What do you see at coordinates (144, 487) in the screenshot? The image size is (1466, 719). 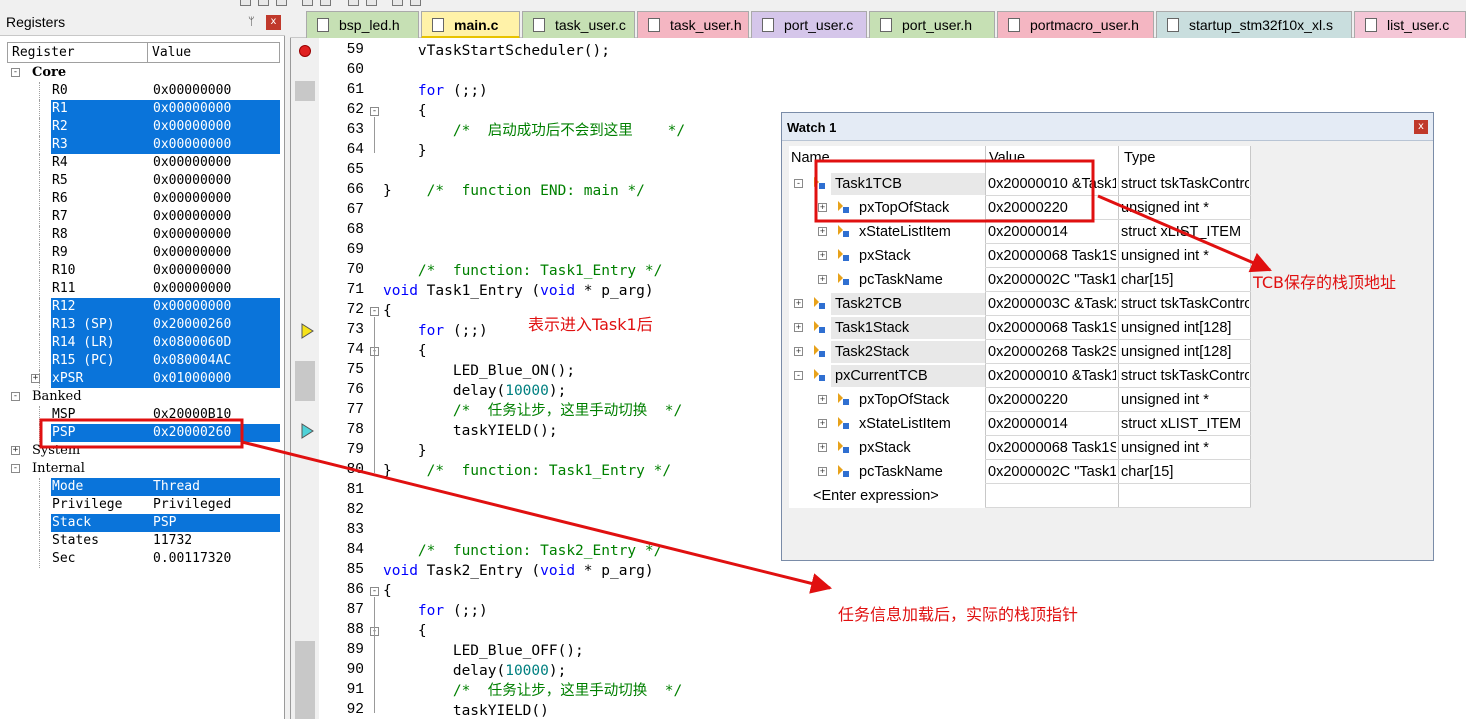 I see `register-row: Mode Thread` at bounding box center [144, 487].